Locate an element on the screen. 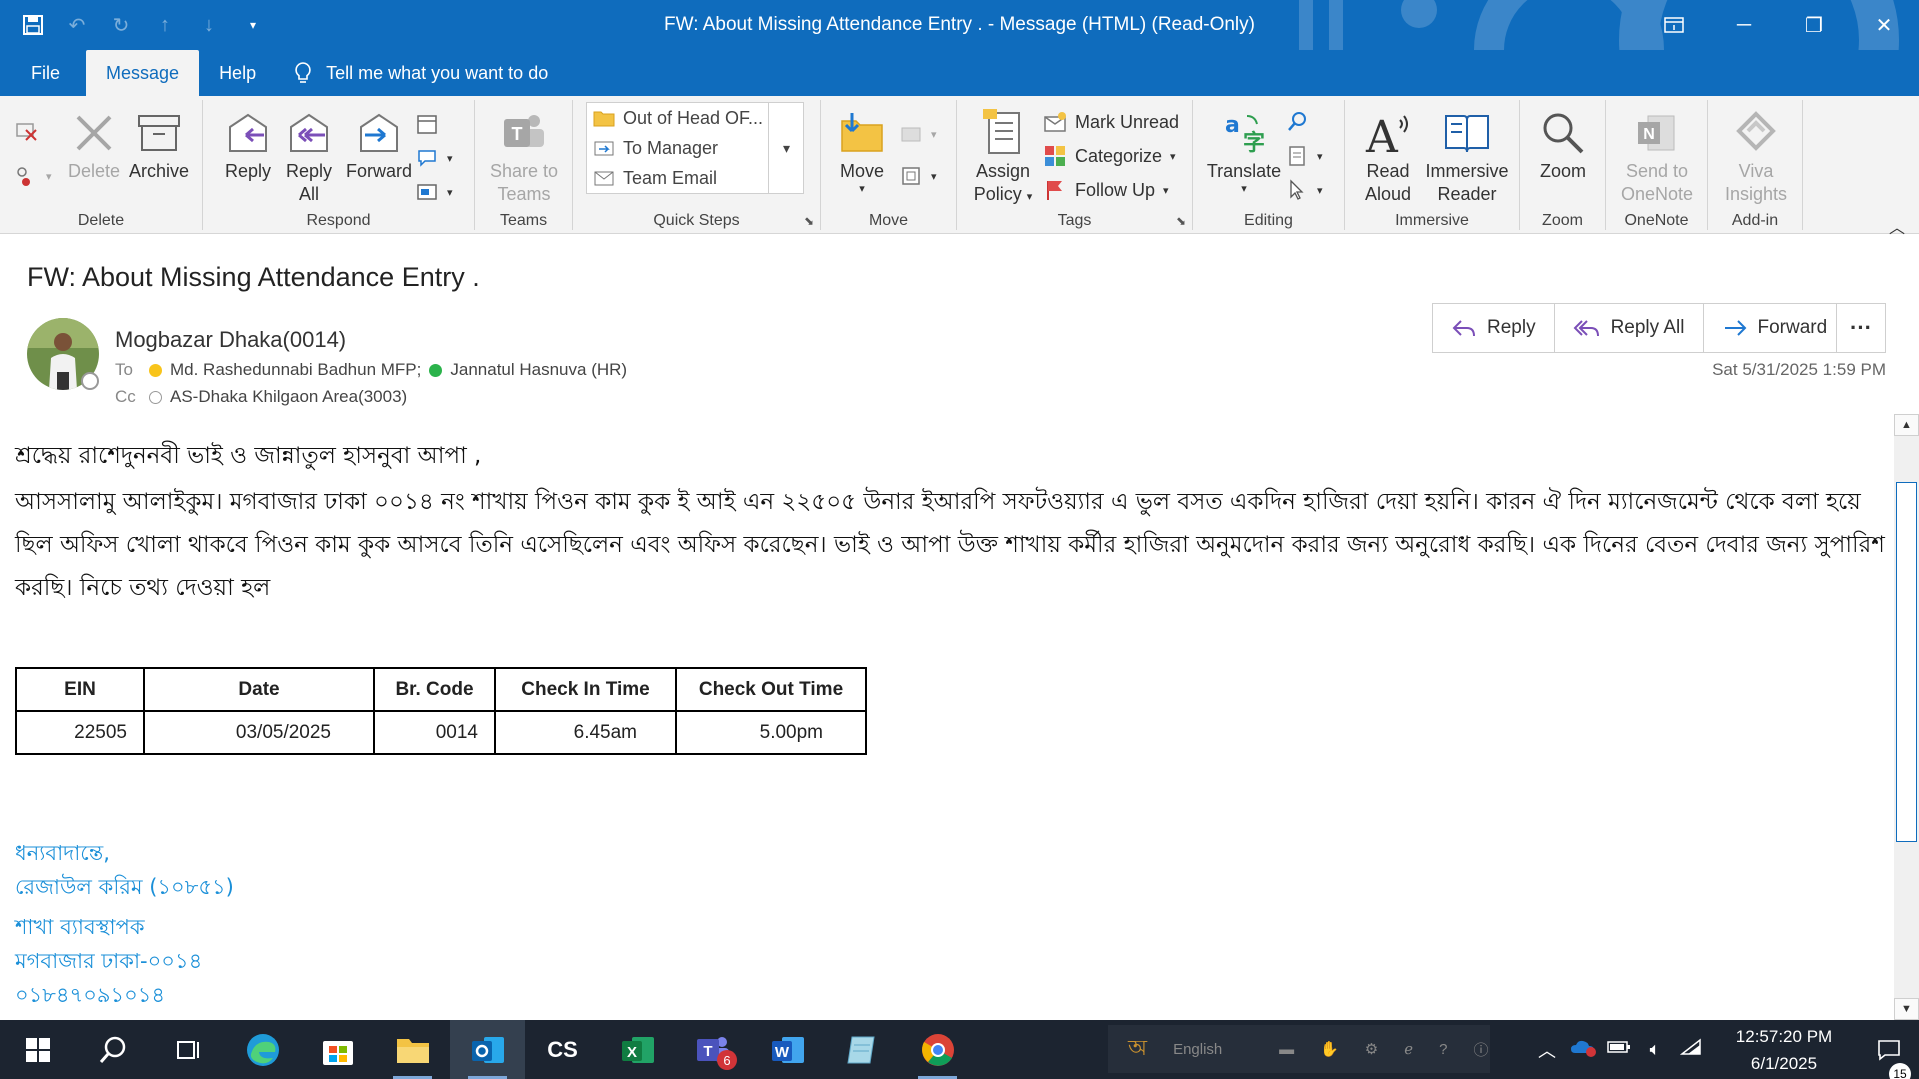  vertical-scrollbar: ▲ ▼ is located at coordinates (1906, 717).